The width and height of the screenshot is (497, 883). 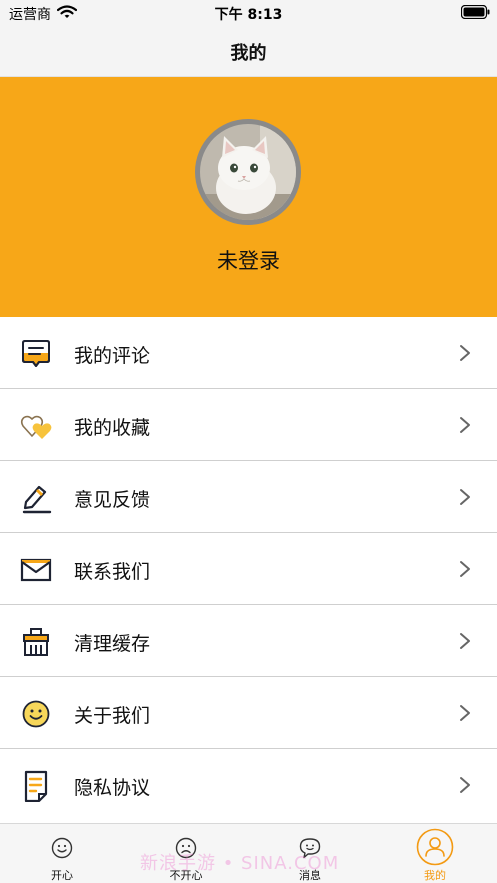 I want to click on page-title: 我的, so click(x=248, y=53).